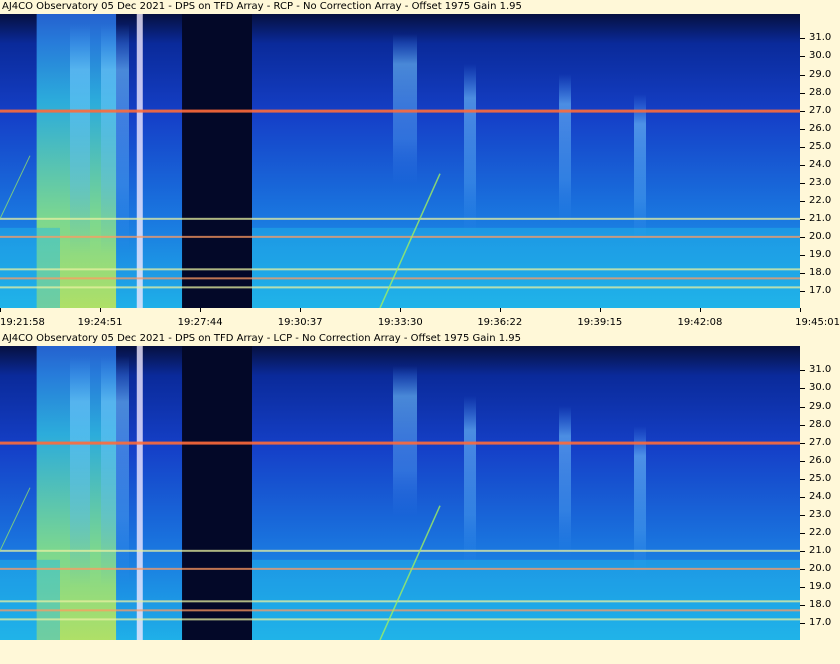 This screenshot has width=840, height=664. What do you see at coordinates (817, 322) in the screenshot?
I see `x-tick-label: 19:45:01` at bounding box center [817, 322].